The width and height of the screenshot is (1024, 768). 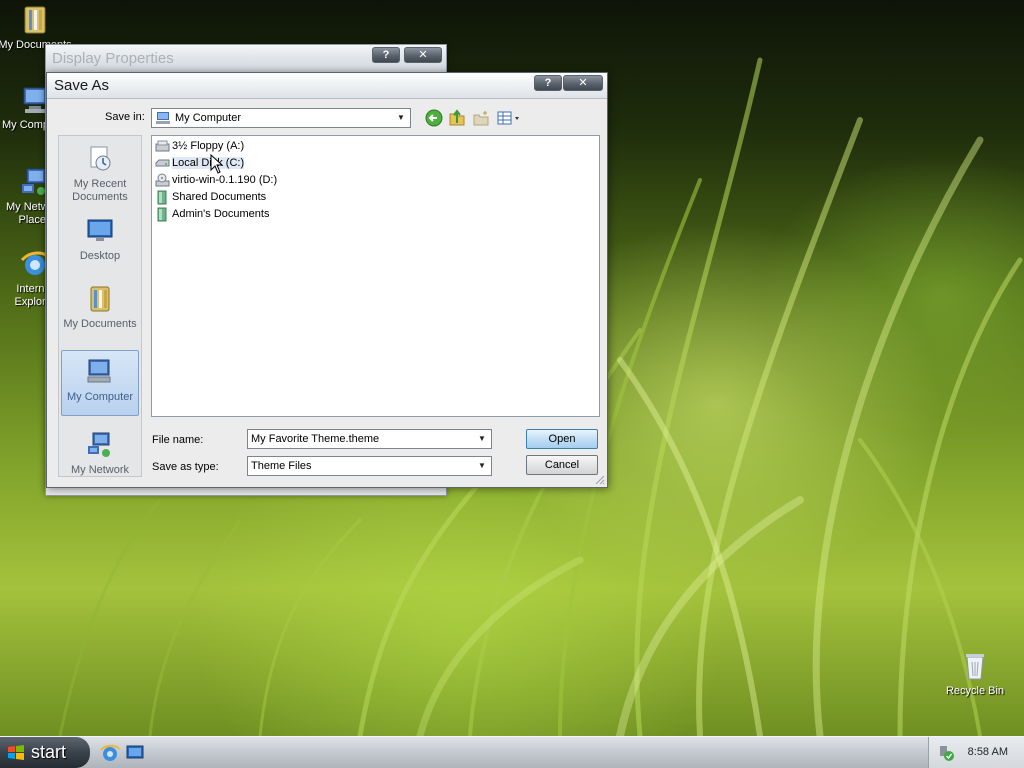 I want to click on list-item-cd-drive: virtio-win-0.1.190 (D:), so click(x=215, y=180).